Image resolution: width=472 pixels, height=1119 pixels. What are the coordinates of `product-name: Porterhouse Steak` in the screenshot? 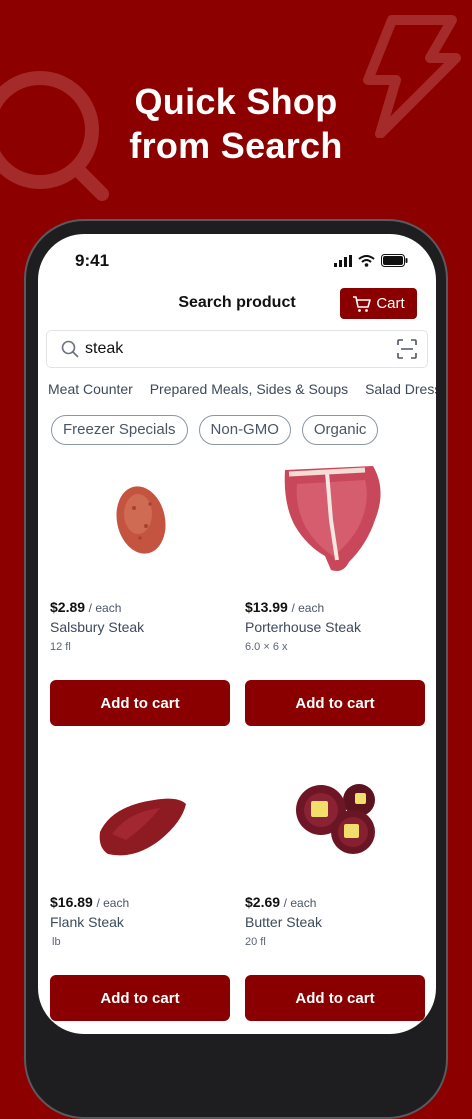 It's located at (303, 627).